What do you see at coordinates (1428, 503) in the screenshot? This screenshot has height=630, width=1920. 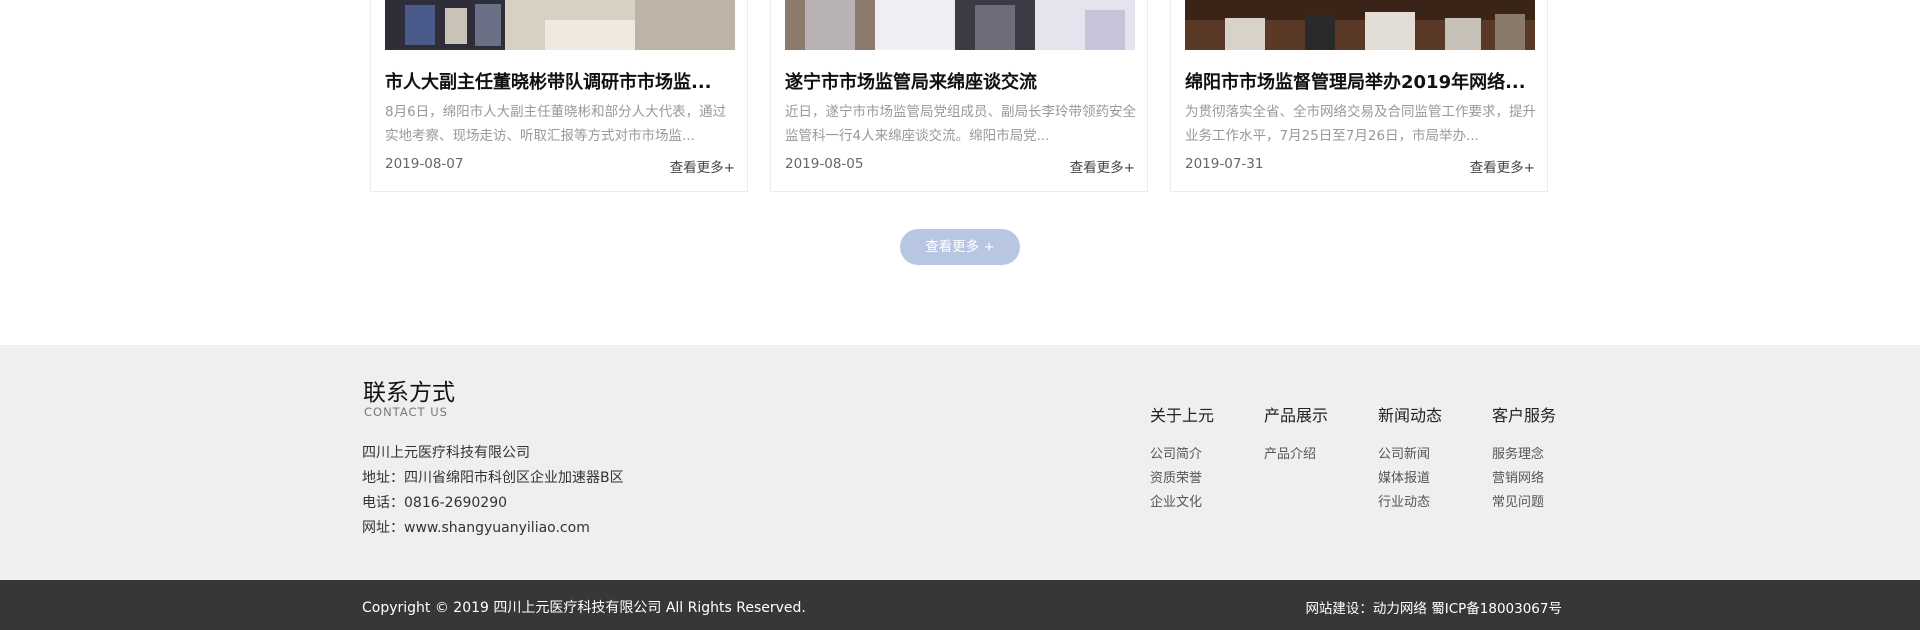 I see `footer-nav-link: 行业动态` at bounding box center [1428, 503].